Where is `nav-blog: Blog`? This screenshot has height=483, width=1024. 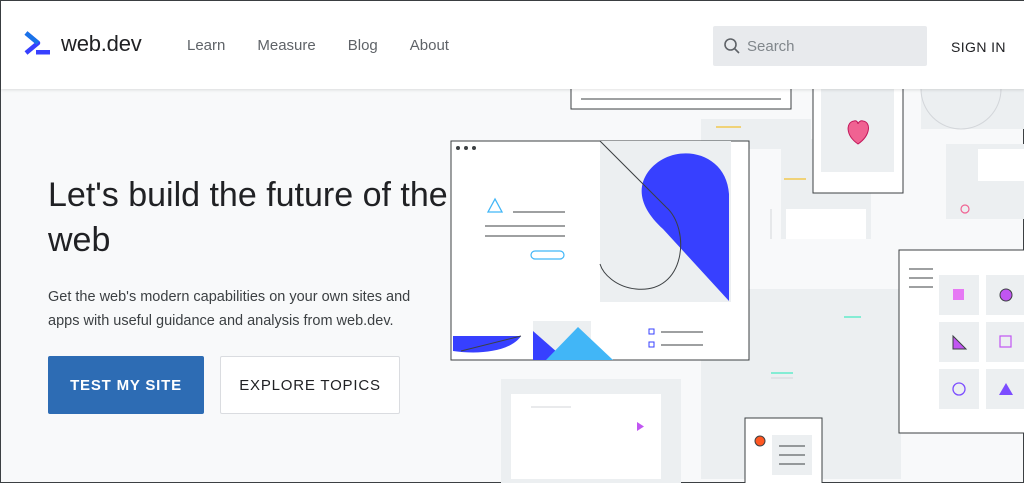
nav-blog: Blog is located at coordinates (363, 45).